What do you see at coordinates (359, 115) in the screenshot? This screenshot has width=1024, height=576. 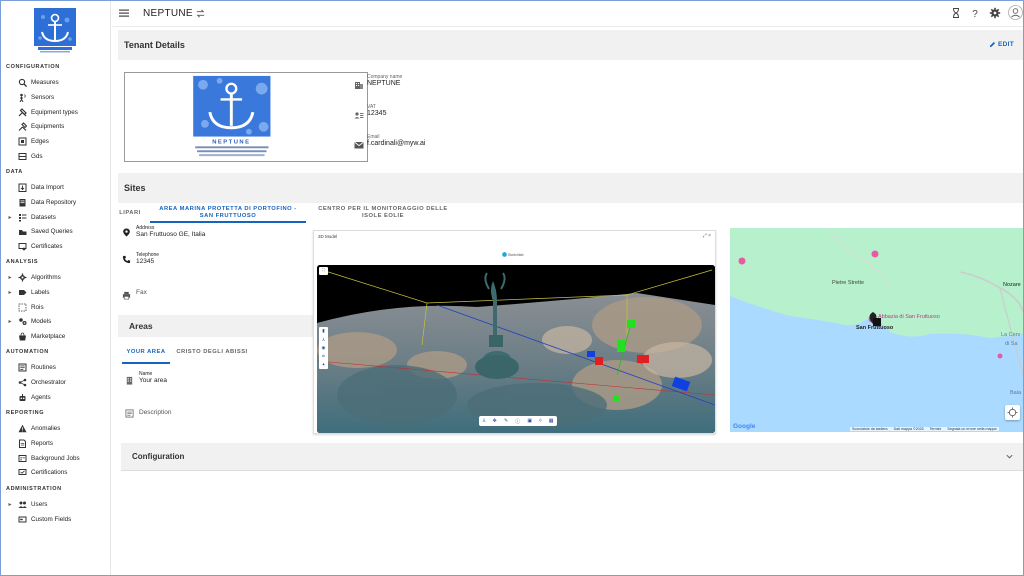 I see `vat-icon` at bounding box center [359, 115].